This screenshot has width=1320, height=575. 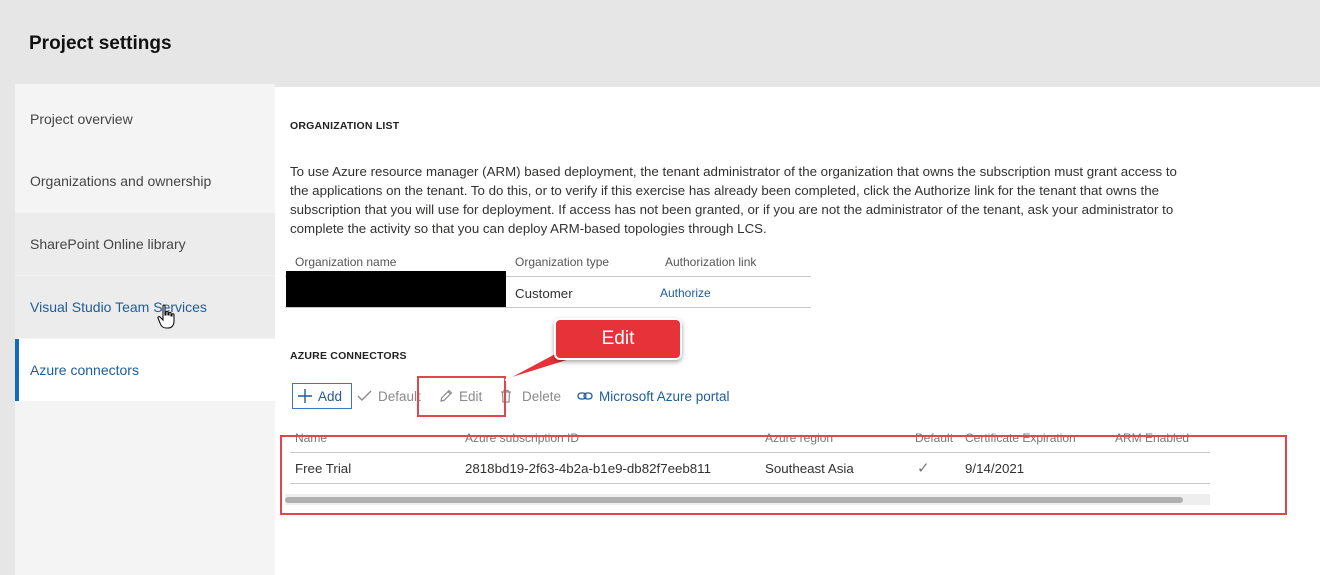 I want to click on column-header-organization-type: Organization type, so click(x=562, y=262).